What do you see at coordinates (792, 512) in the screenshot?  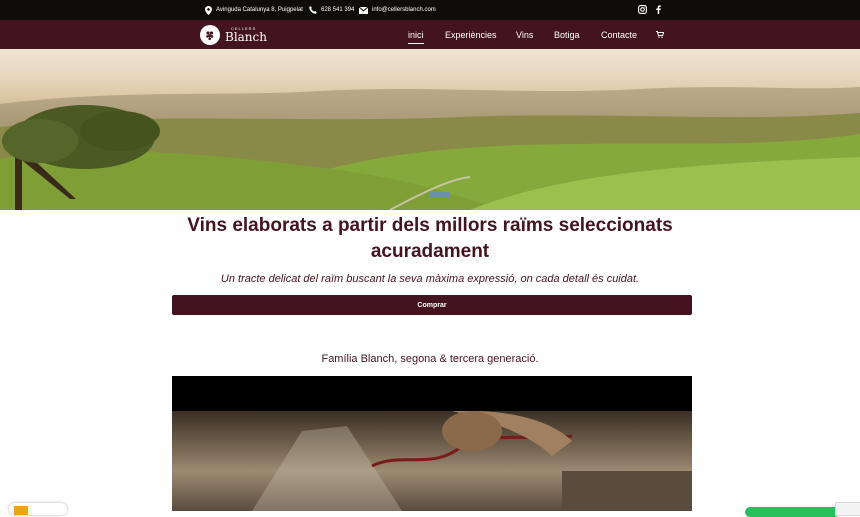 I see `chat-widget` at bounding box center [792, 512].